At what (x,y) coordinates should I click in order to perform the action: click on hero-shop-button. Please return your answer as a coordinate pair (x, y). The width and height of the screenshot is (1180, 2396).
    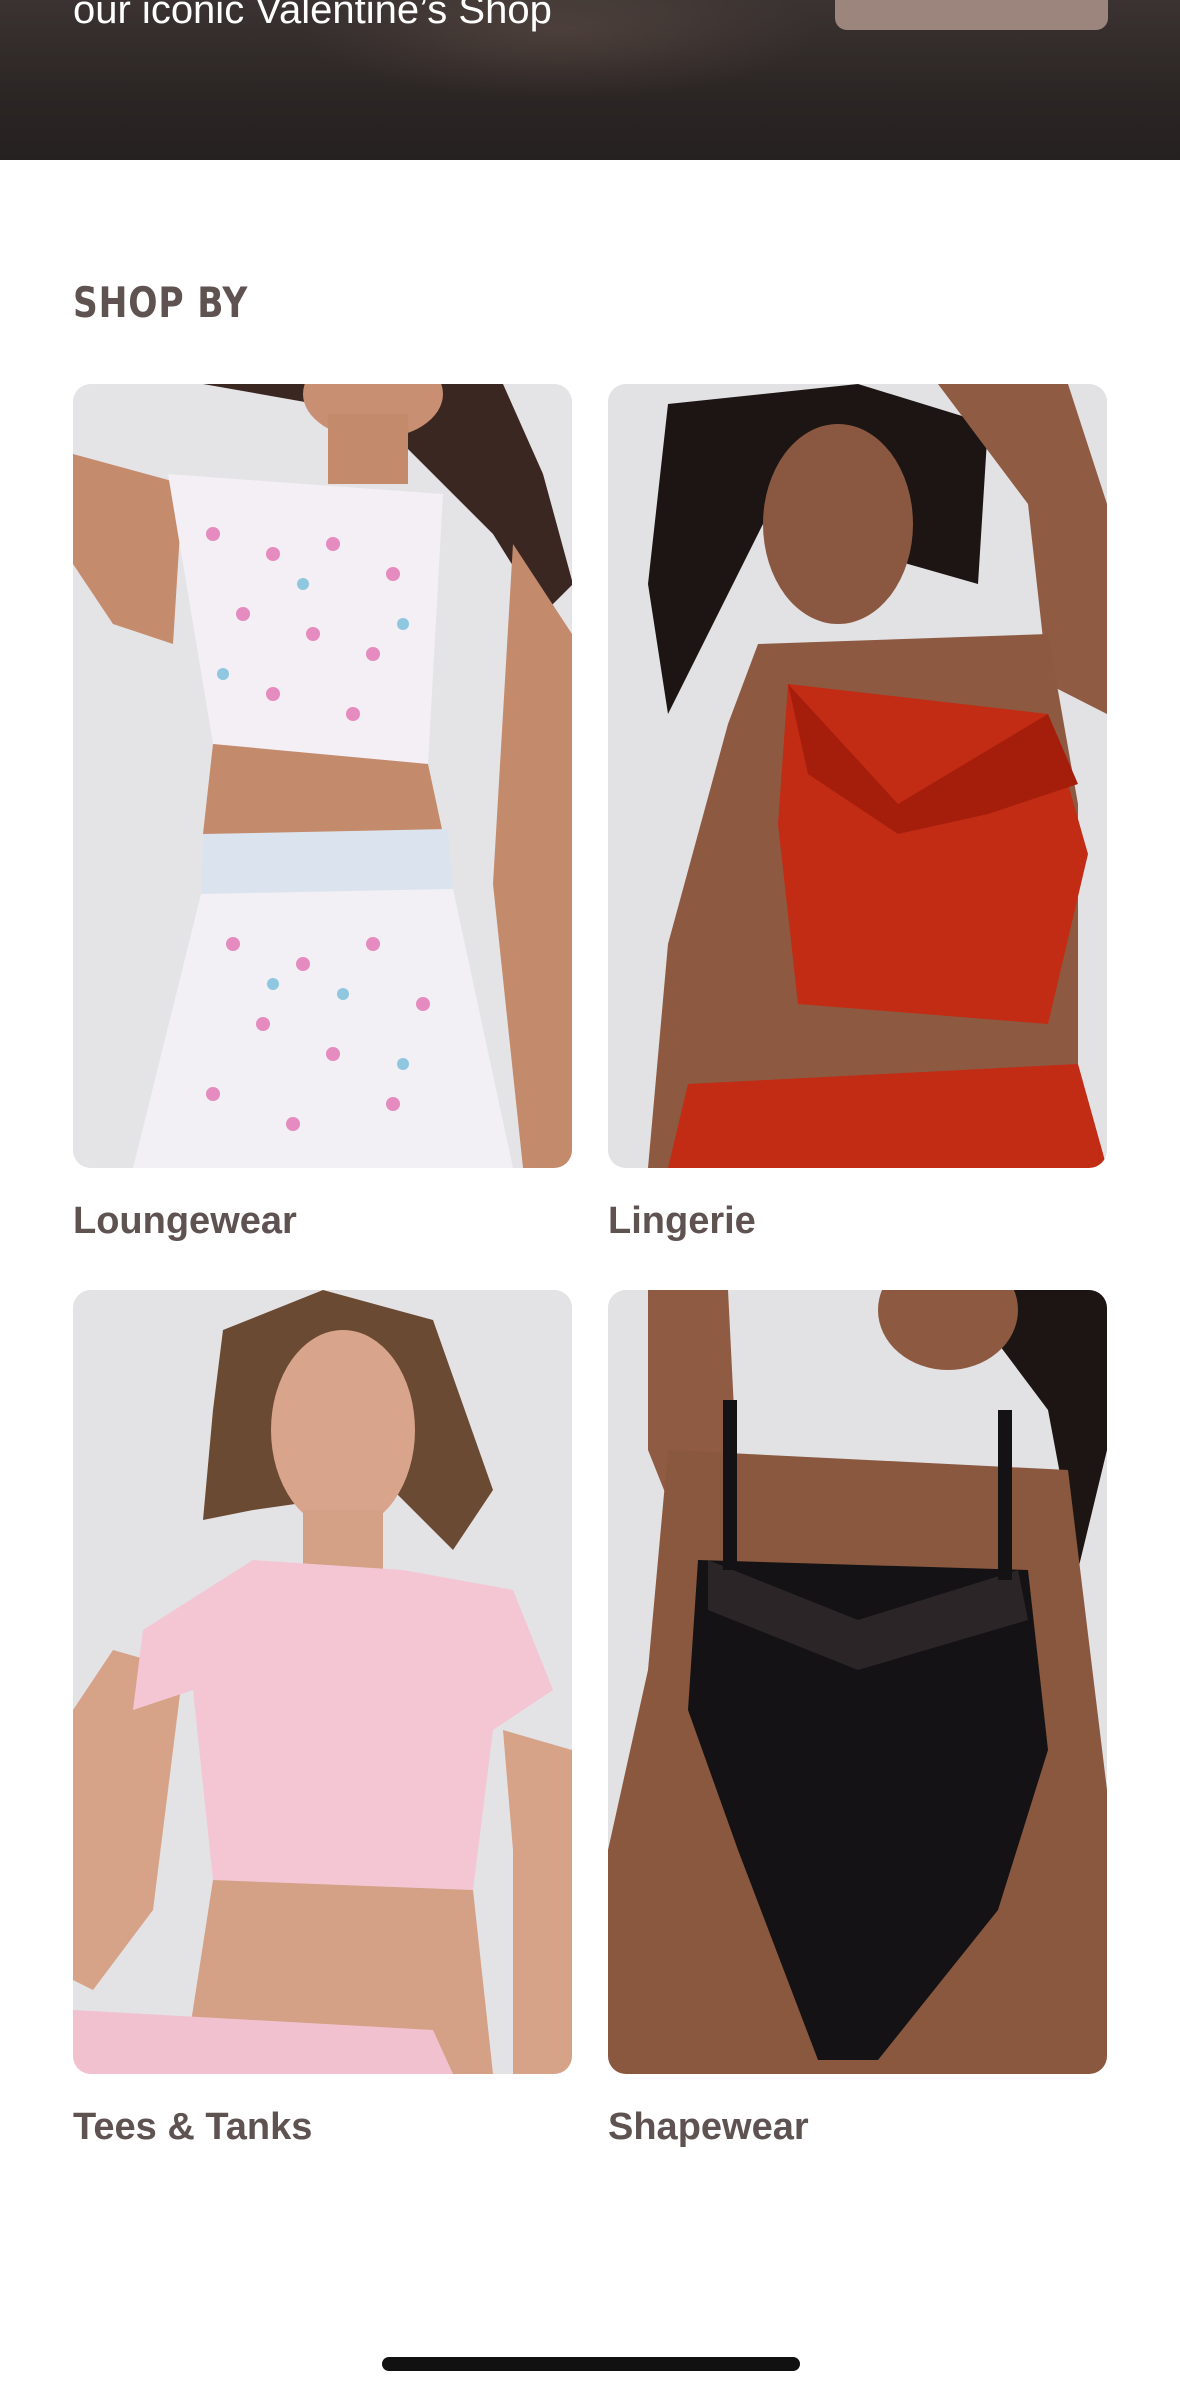
    Looking at the image, I should click on (971, 15).